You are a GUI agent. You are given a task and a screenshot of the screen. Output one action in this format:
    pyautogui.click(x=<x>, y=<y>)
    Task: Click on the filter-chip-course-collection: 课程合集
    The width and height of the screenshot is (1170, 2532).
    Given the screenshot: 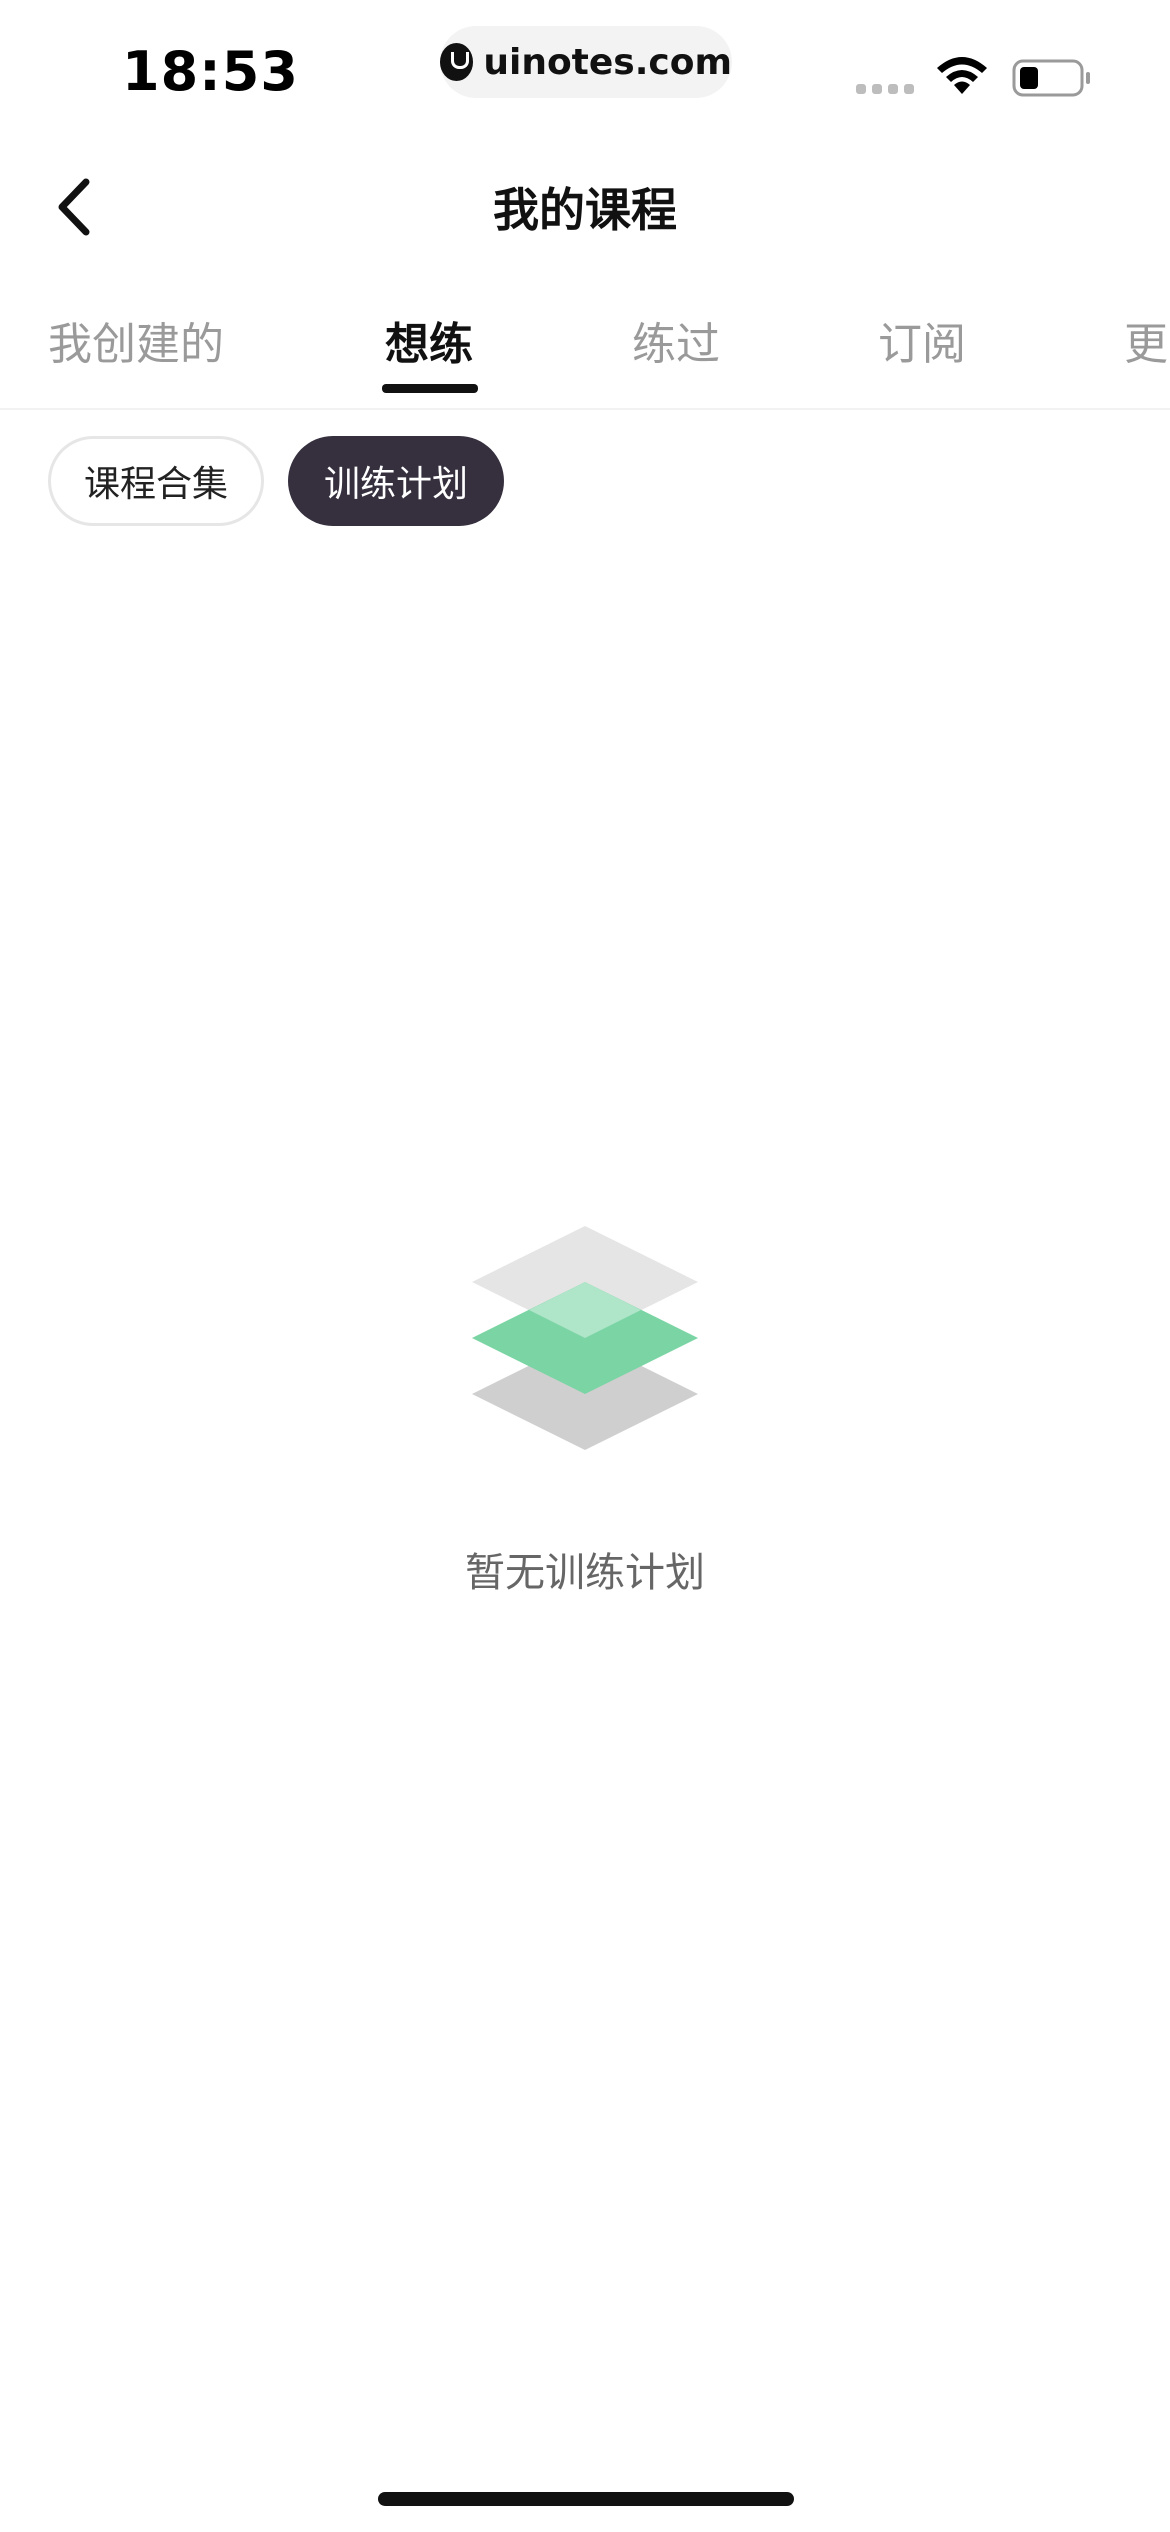 What is the action you would take?
    pyautogui.click(x=156, y=481)
    